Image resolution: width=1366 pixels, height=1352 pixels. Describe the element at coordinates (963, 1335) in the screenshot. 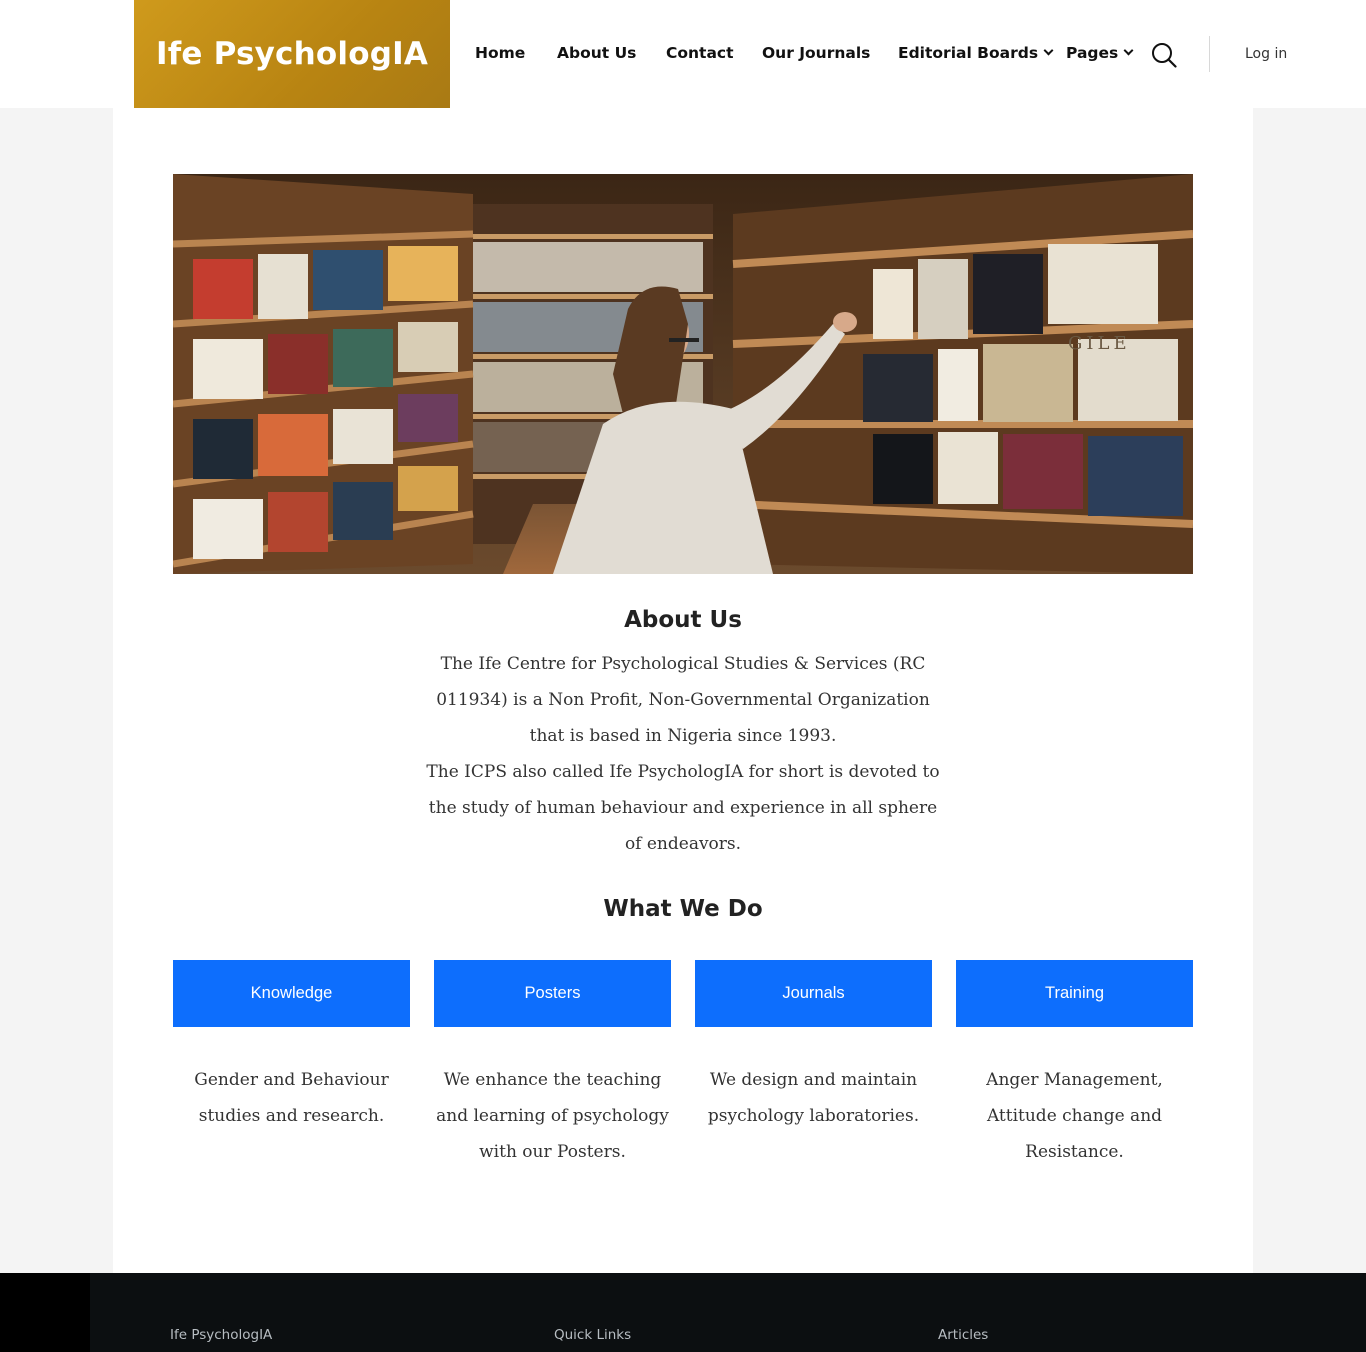

I see `footer-articles-heading: Articles` at that location.